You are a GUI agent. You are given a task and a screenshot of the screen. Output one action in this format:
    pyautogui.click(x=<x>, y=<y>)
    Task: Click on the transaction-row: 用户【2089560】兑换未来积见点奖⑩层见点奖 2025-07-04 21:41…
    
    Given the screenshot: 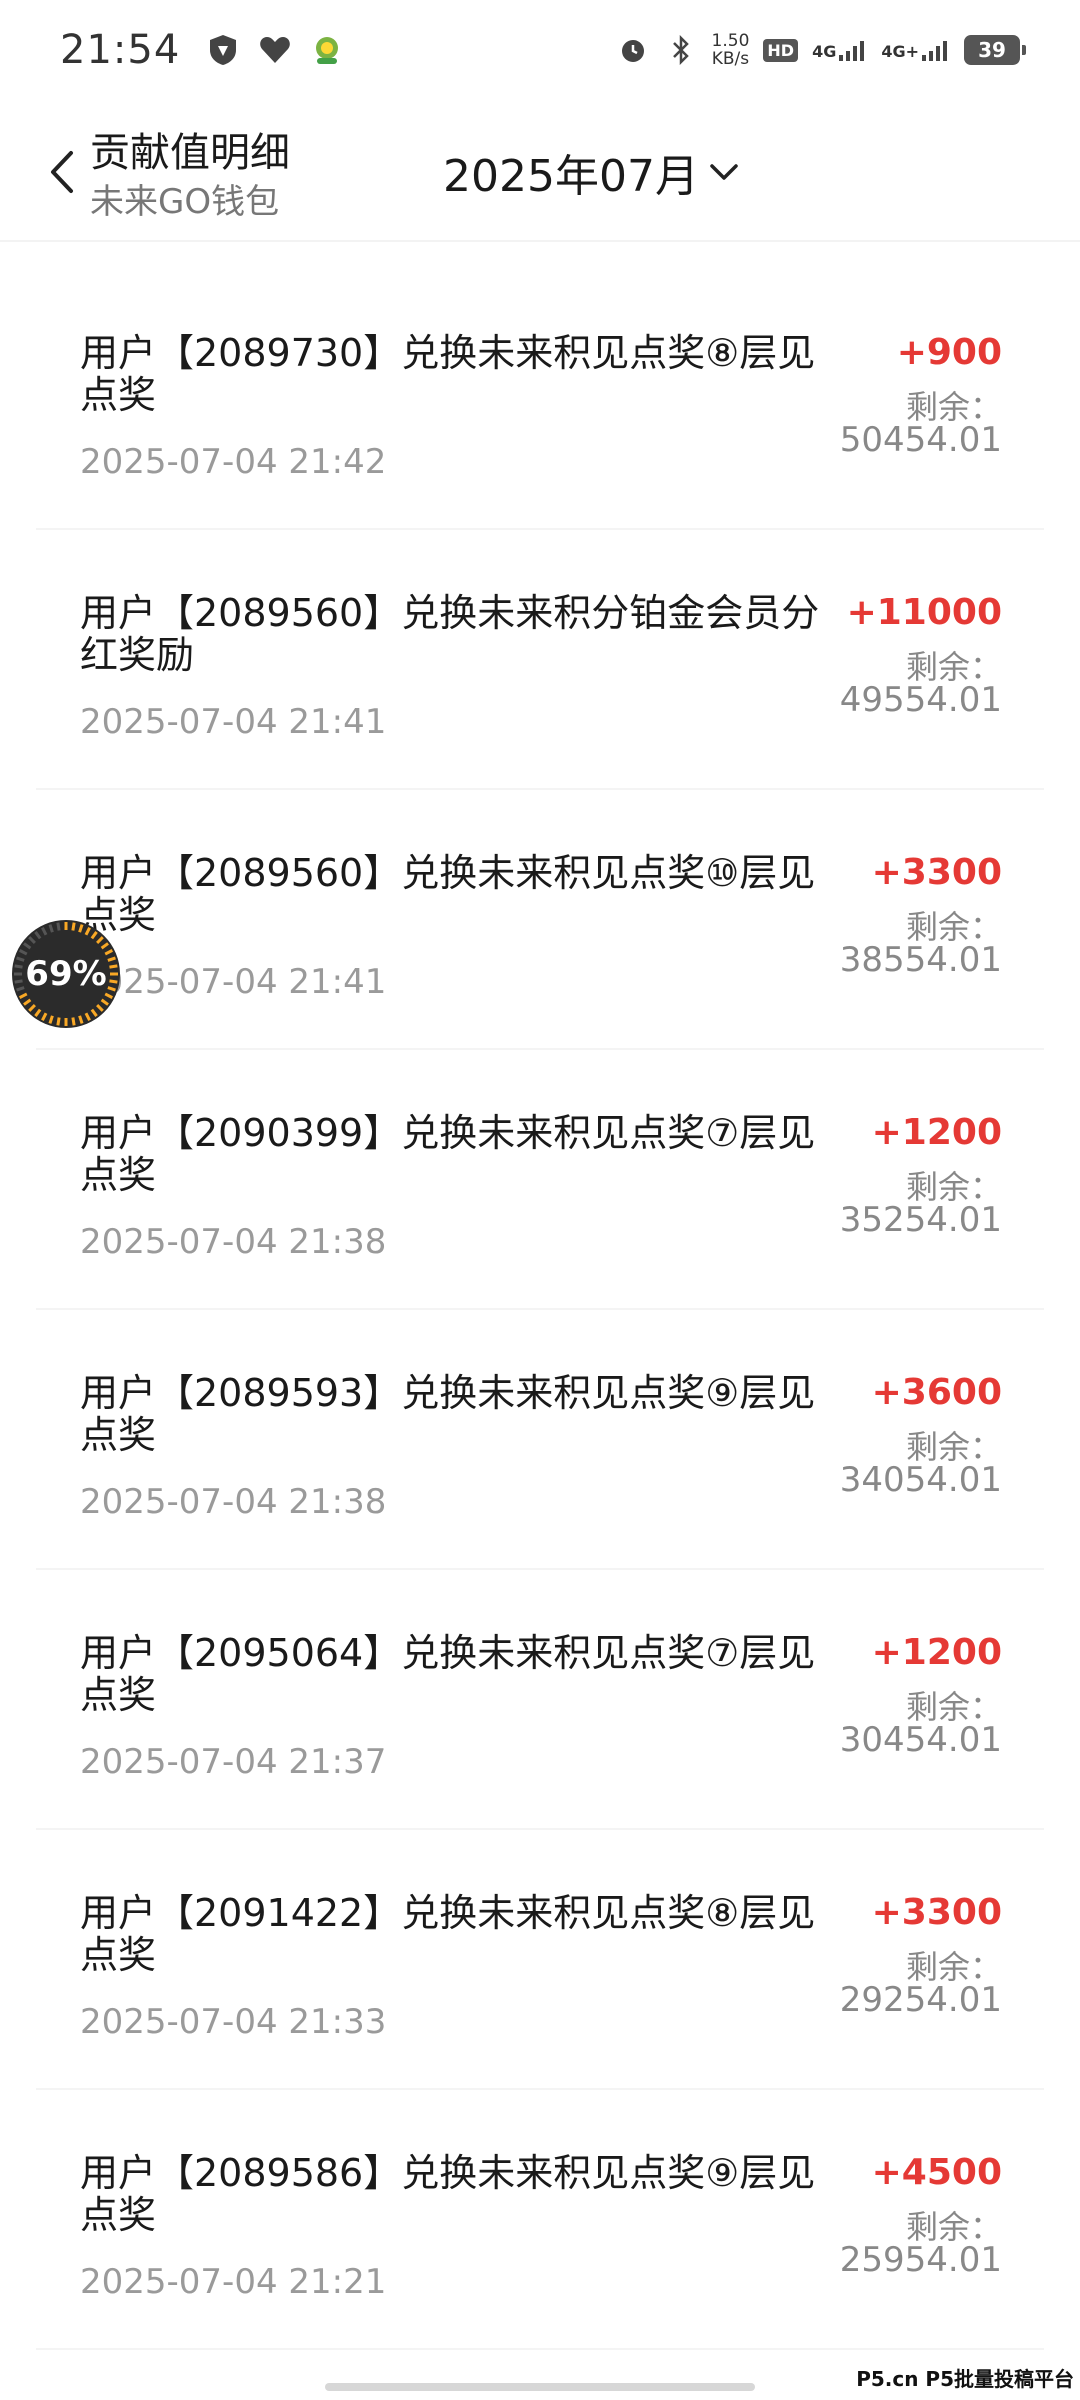 What is the action you would take?
    pyautogui.click(x=540, y=920)
    